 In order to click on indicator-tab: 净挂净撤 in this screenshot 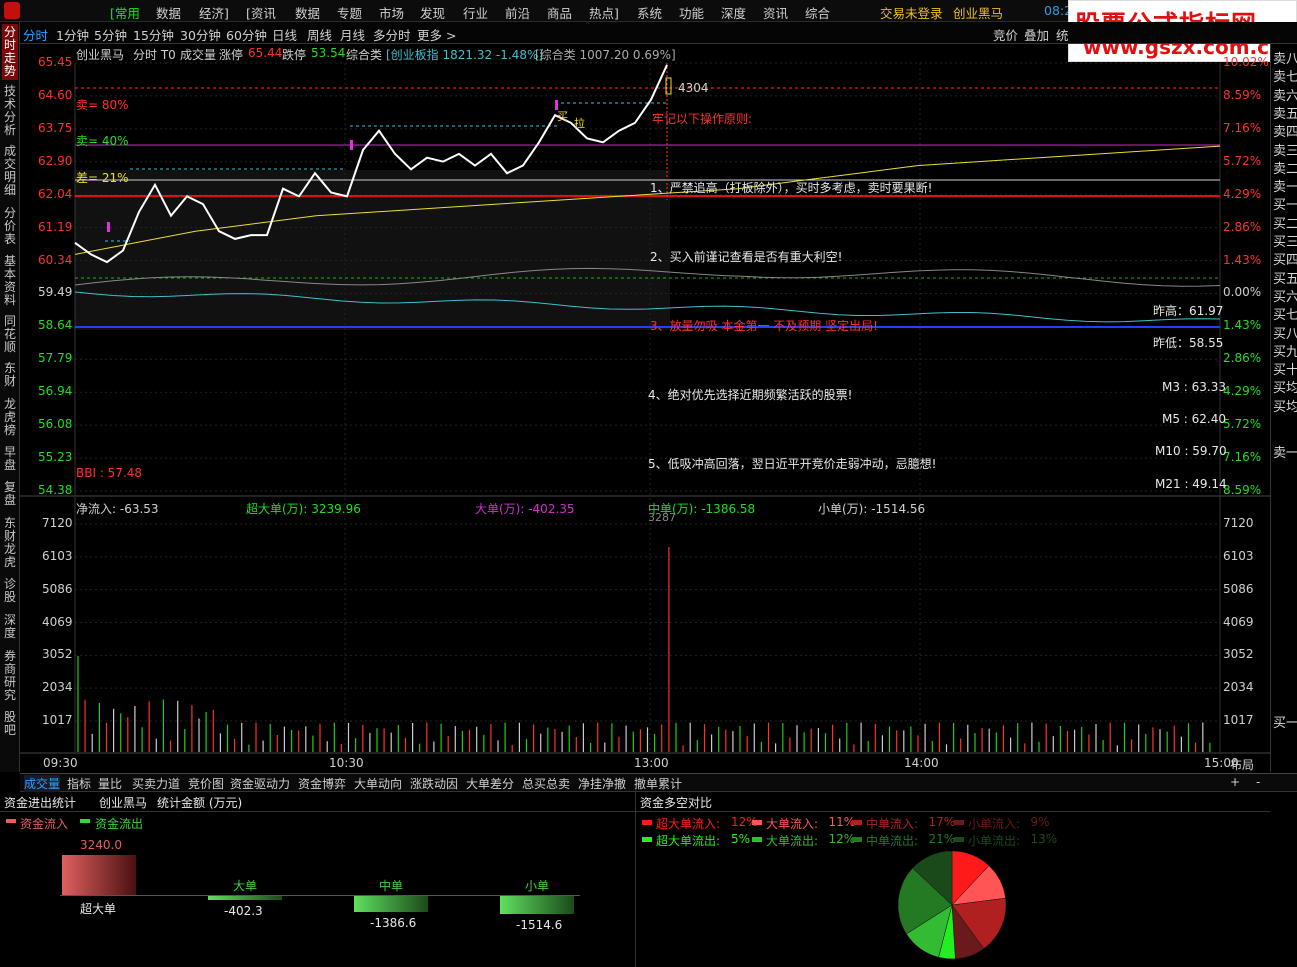, I will do `click(602, 783)`.